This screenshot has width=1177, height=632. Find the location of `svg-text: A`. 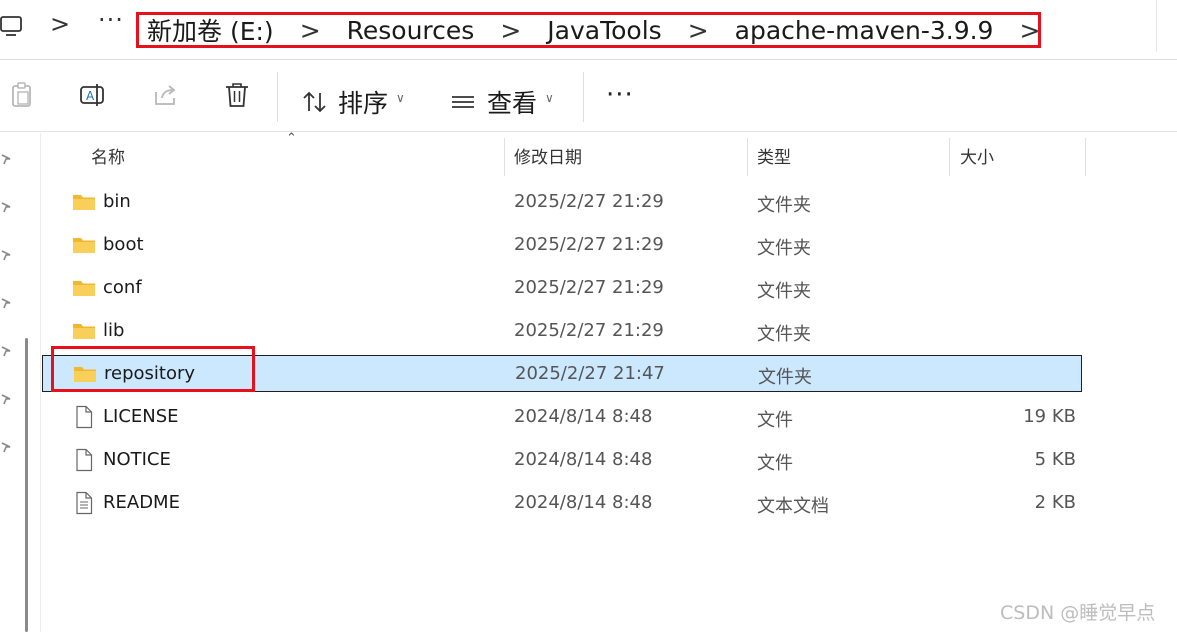

svg-text: A is located at coordinates (90, 96).